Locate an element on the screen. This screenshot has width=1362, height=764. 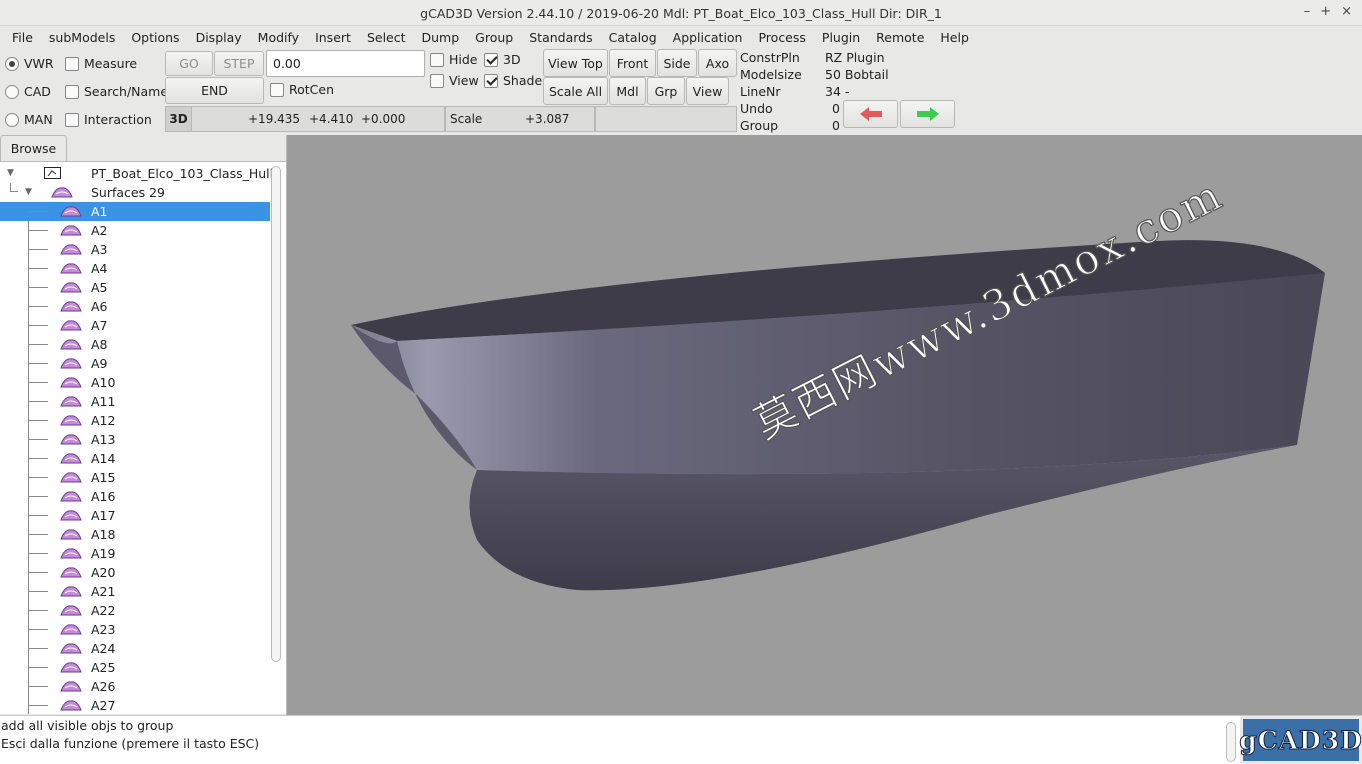
menu-modify: Modify is located at coordinates (278, 37).